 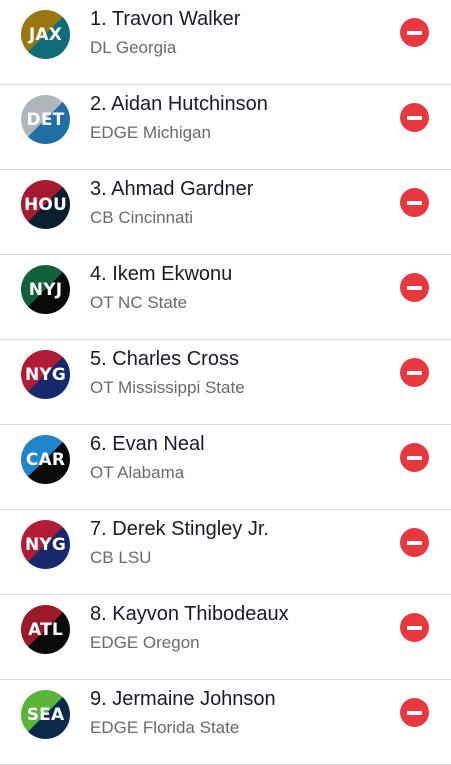 I want to click on player-position-school: EDGE Michigan, so click(x=150, y=133).